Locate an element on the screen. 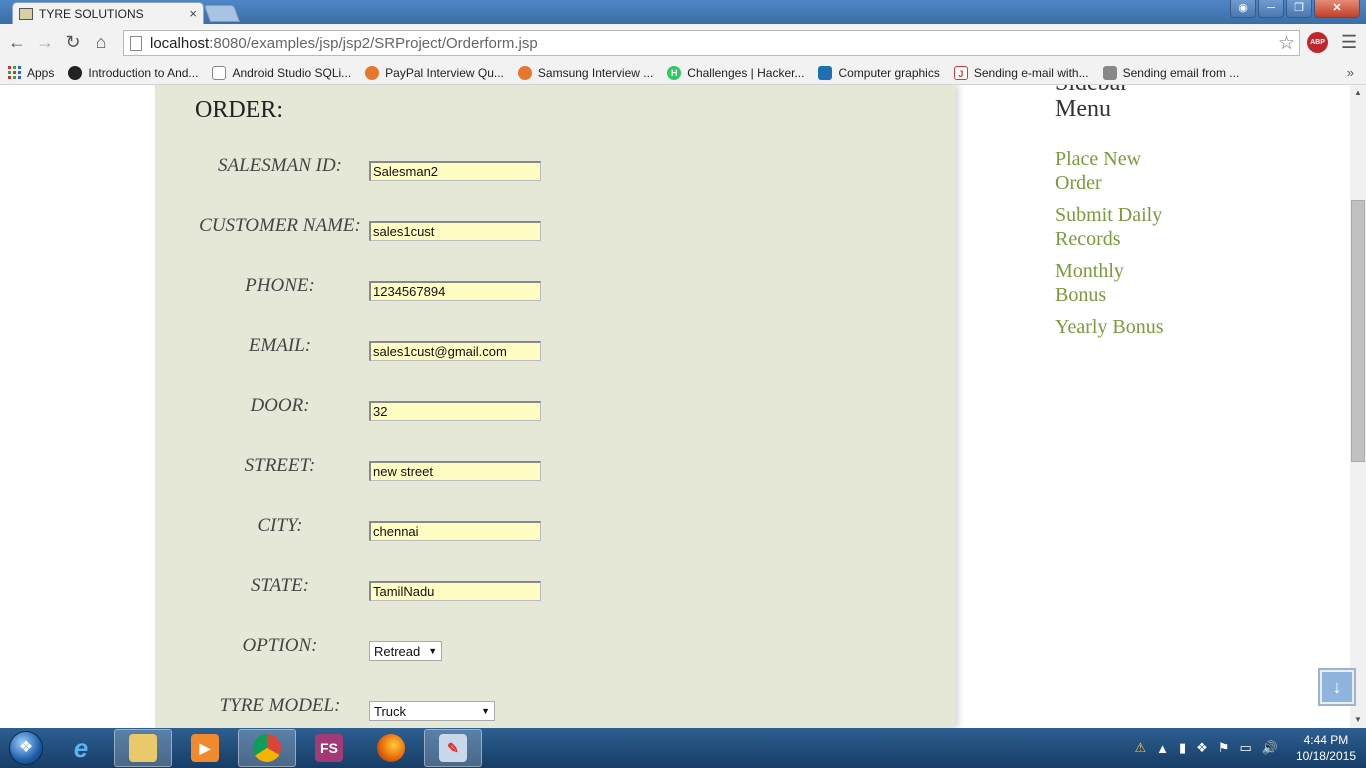  browser-tab: TYRE SOLUTIONS × is located at coordinates (108, 13).